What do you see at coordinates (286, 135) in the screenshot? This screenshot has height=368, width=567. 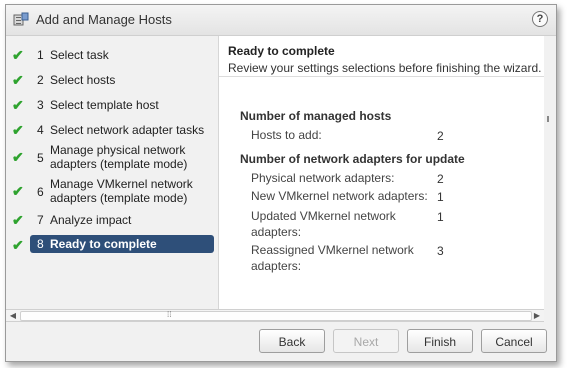 I see `hosts-to-add-label: Hosts to add:` at bounding box center [286, 135].